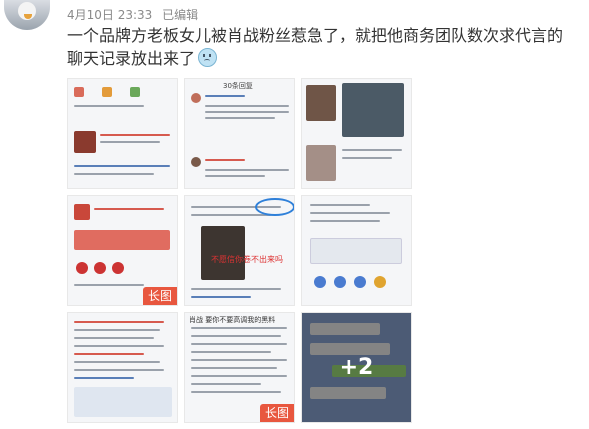  I want to click on post-edited-label: 已编辑, so click(180, 15).